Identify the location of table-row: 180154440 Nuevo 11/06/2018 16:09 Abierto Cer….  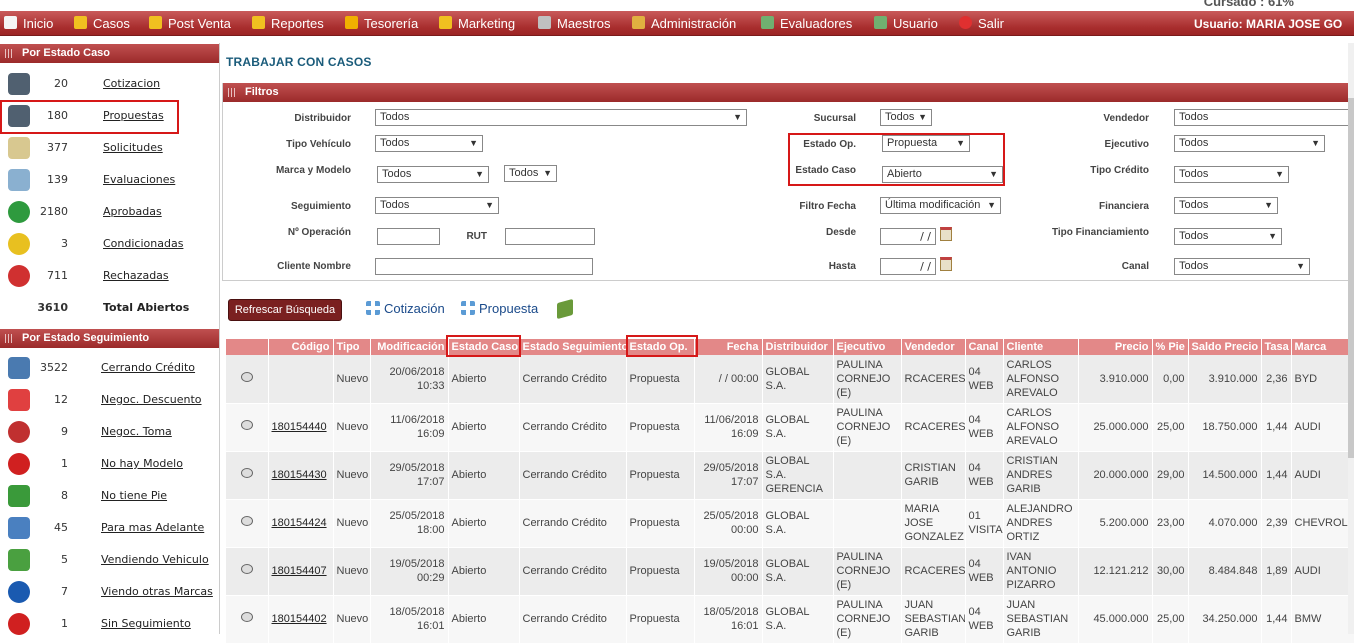
(790, 427).